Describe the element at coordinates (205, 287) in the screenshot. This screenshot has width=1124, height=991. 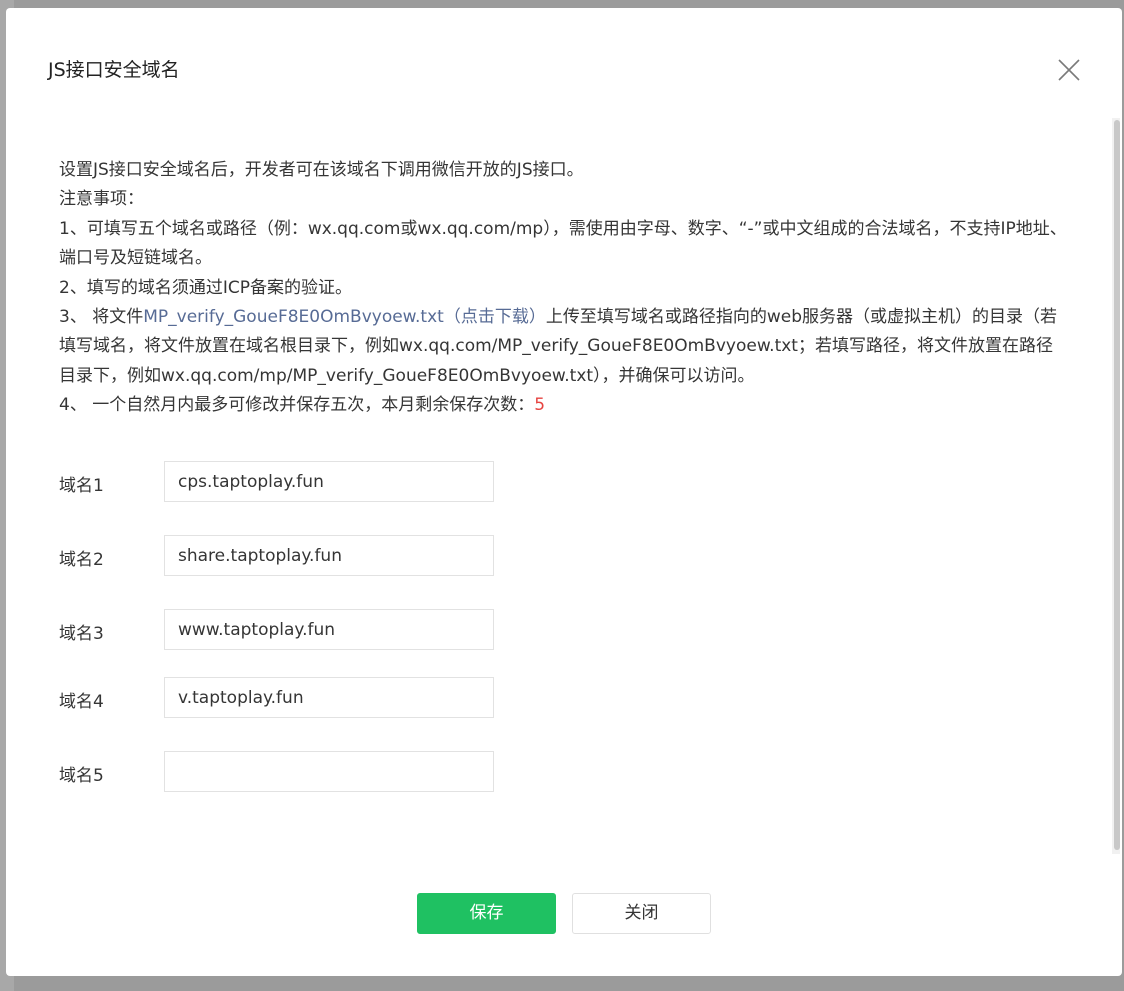
I see `notes-item-2: 2、填写的域名须通过ICP备案的验证。` at that location.